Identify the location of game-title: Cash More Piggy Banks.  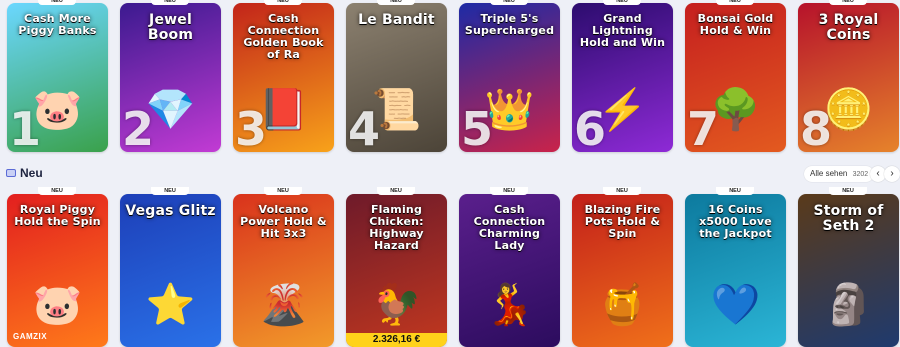
(57, 24).